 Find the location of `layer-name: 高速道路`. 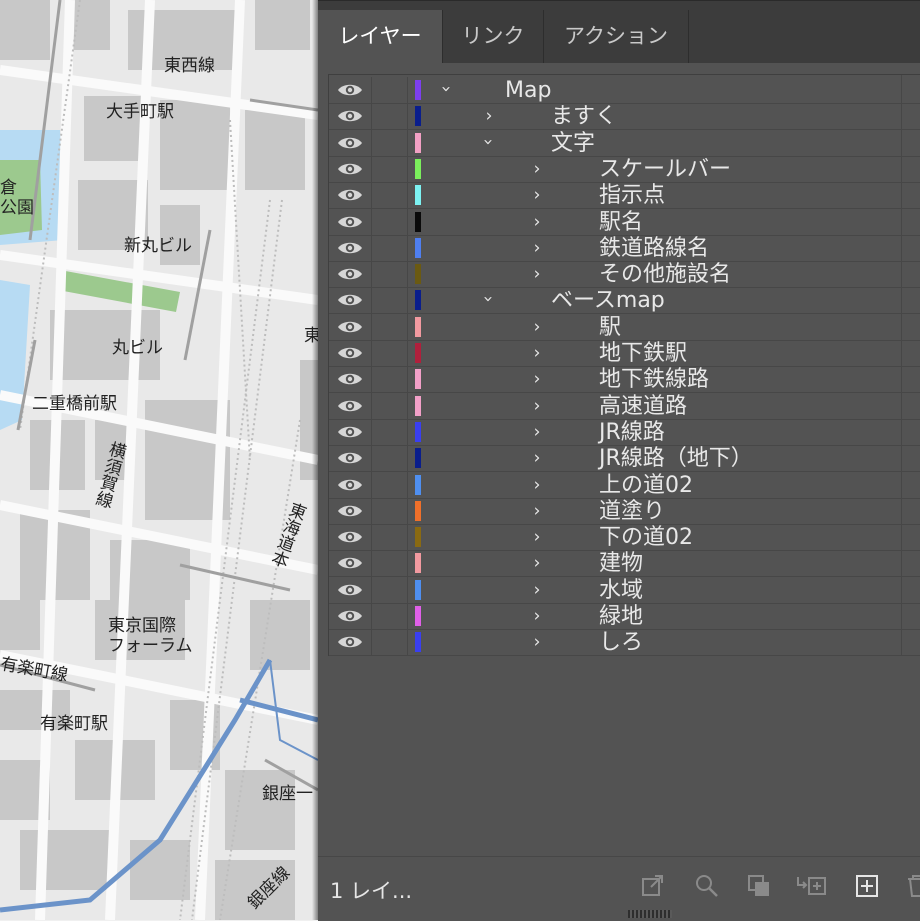

layer-name: 高速道路 is located at coordinates (643, 406).